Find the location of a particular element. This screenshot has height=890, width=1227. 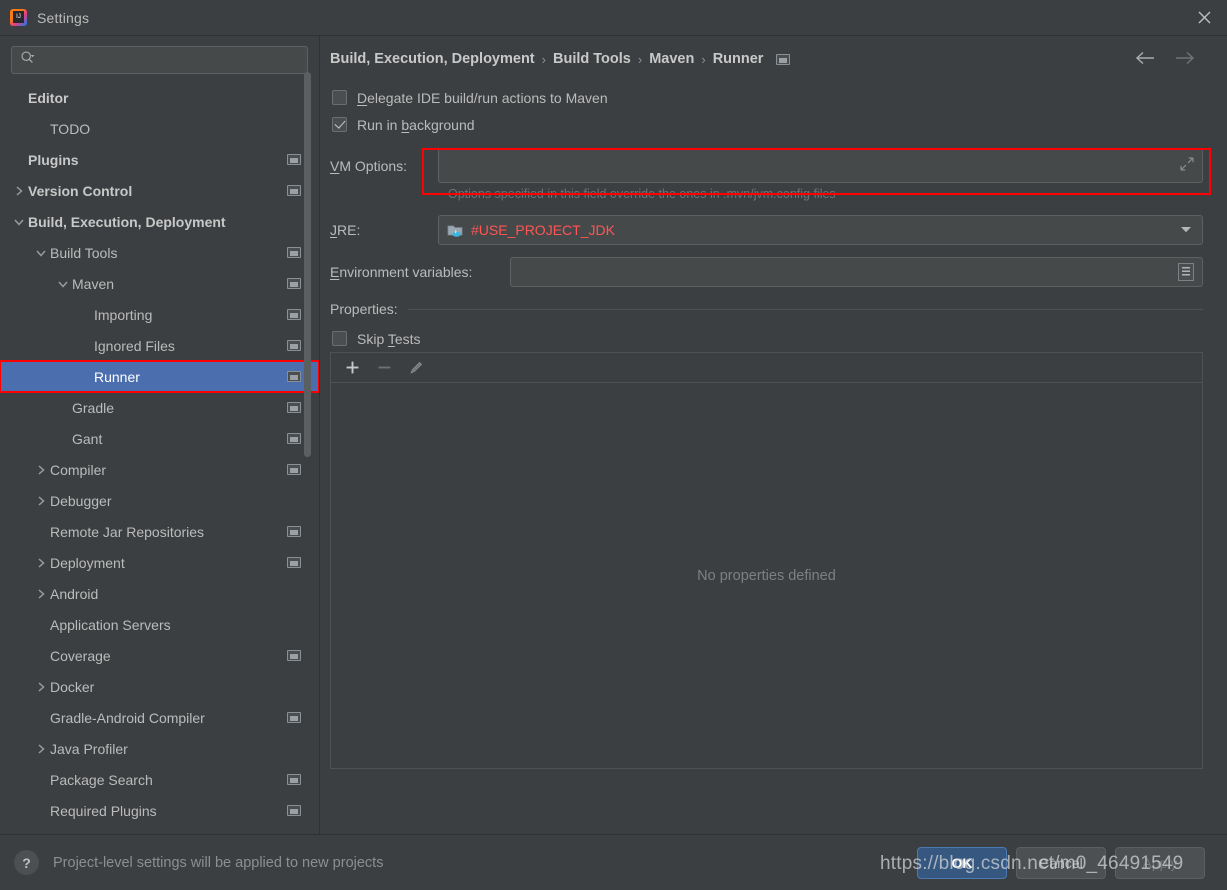

vm-options-row: VM Options: is located at coordinates (766, 165).